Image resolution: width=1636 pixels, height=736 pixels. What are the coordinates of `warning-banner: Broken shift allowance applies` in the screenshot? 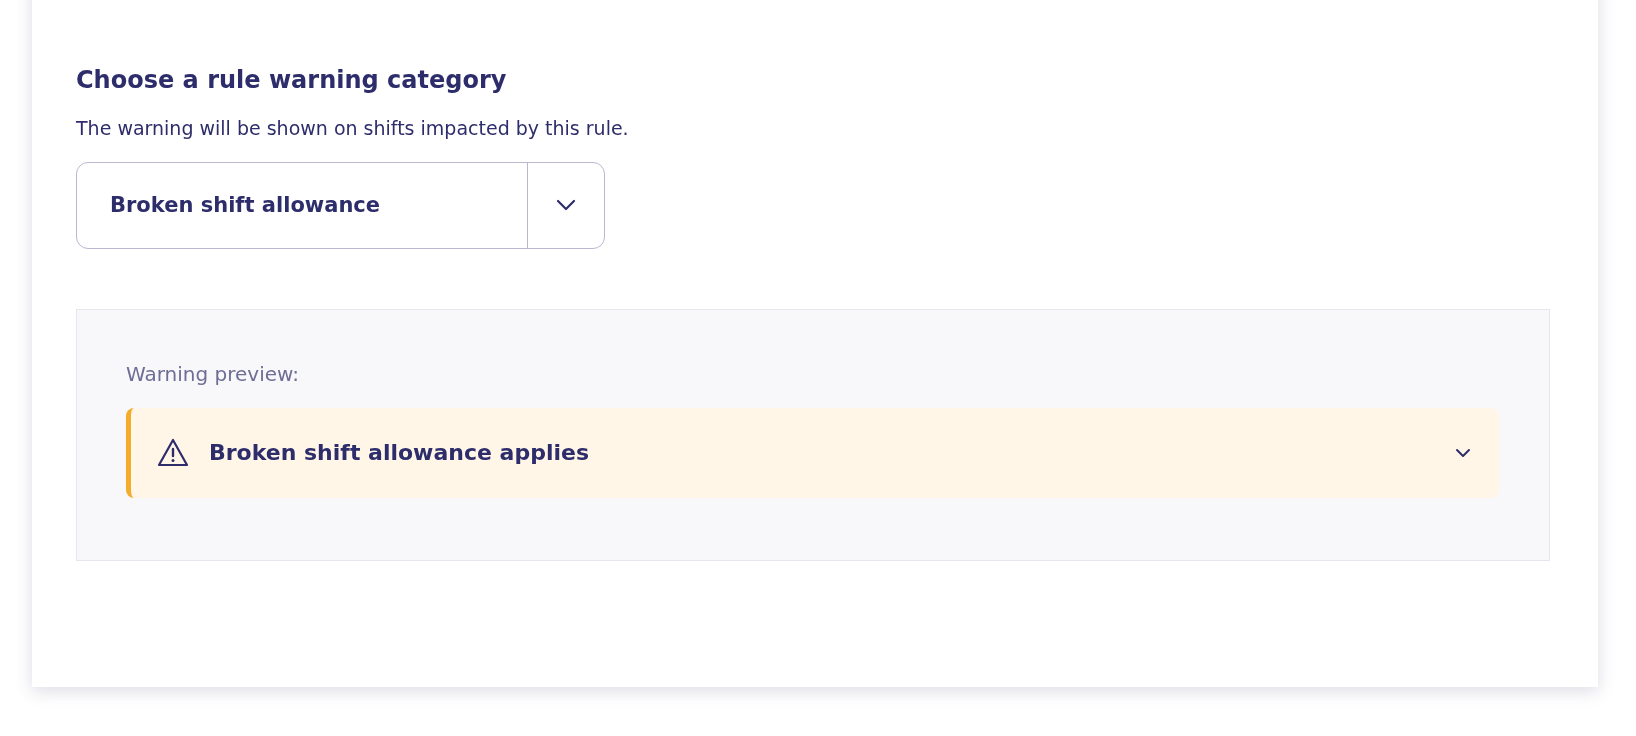 It's located at (812, 452).